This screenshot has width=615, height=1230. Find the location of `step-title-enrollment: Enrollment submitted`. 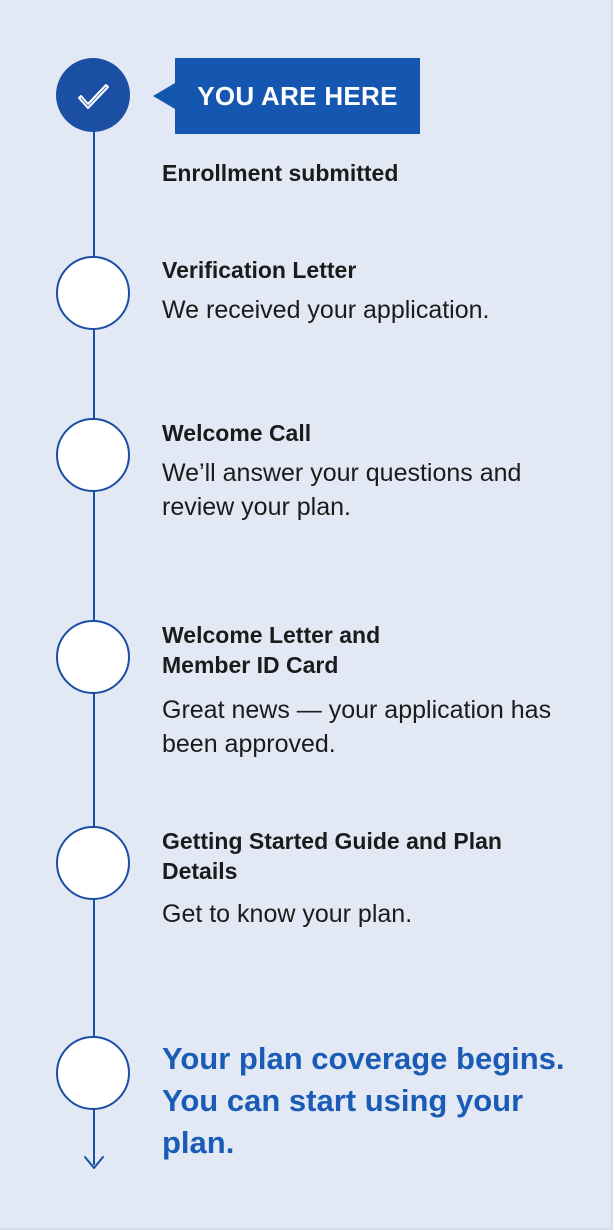

step-title-enrollment: Enrollment submitted is located at coordinates (280, 173).